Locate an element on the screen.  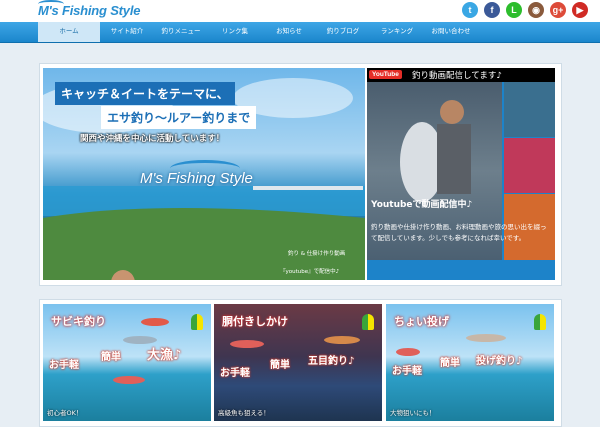
card-title: サビキ釣り is located at coordinates (78, 321).